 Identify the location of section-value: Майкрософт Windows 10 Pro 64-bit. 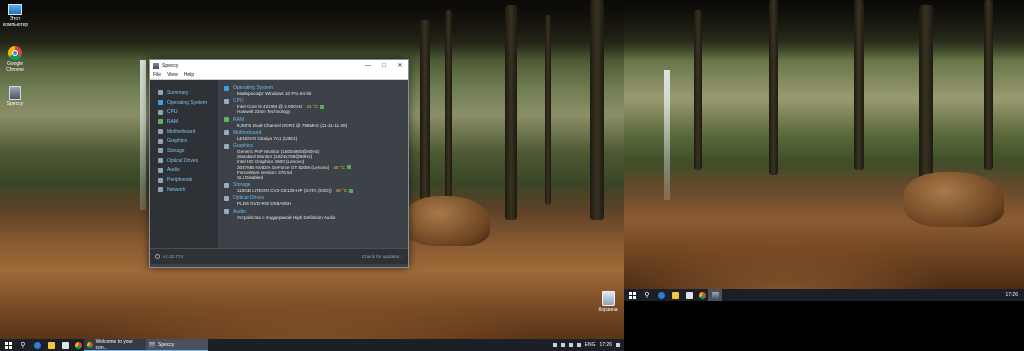
(274, 93).